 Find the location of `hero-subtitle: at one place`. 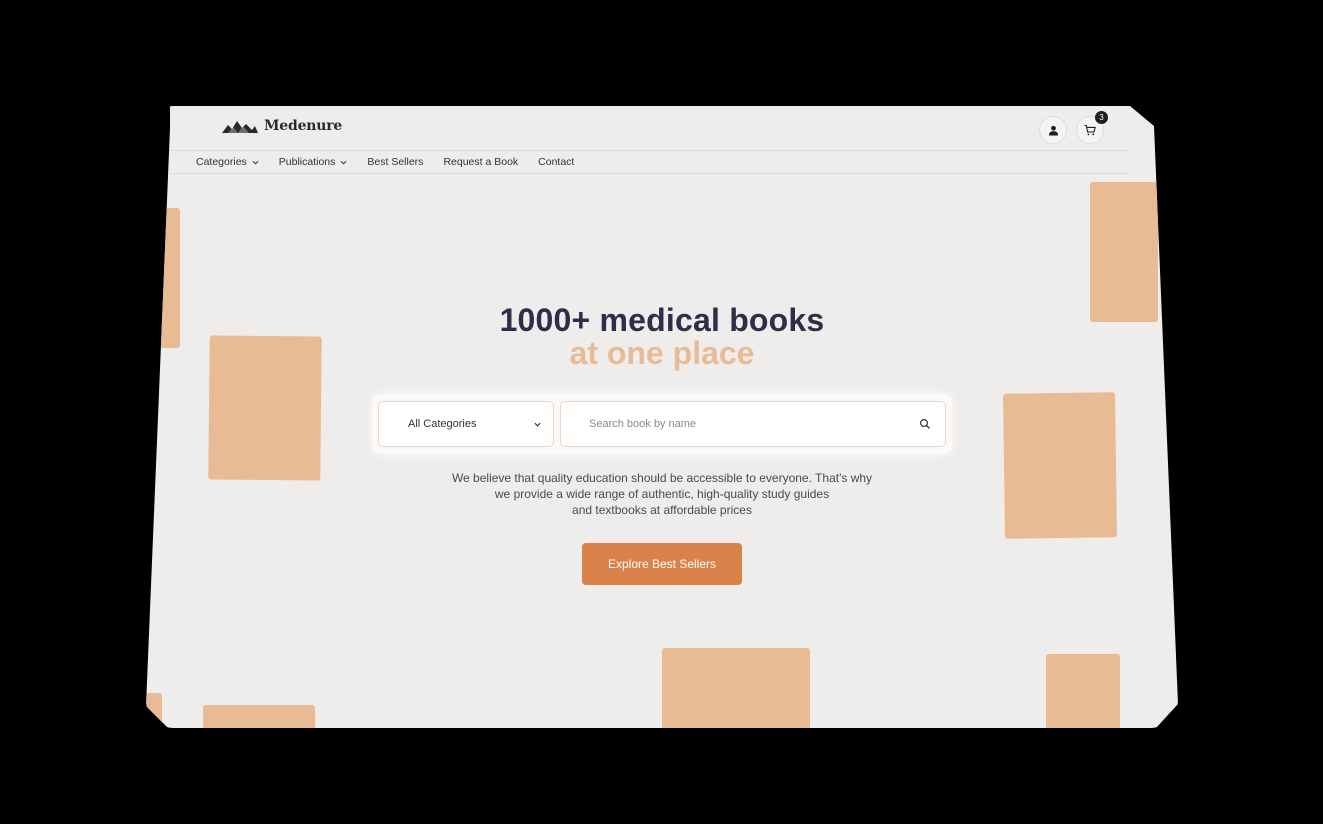

hero-subtitle: at one place is located at coordinates (662, 353).